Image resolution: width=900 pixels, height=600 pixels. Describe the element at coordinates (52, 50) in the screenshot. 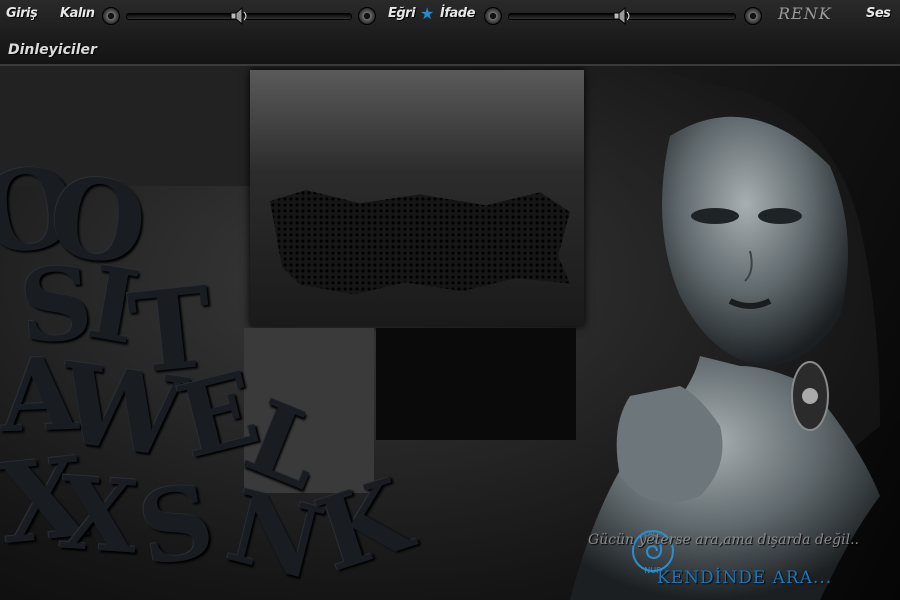

I see `listeners-label: Dinleyiciler` at that location.